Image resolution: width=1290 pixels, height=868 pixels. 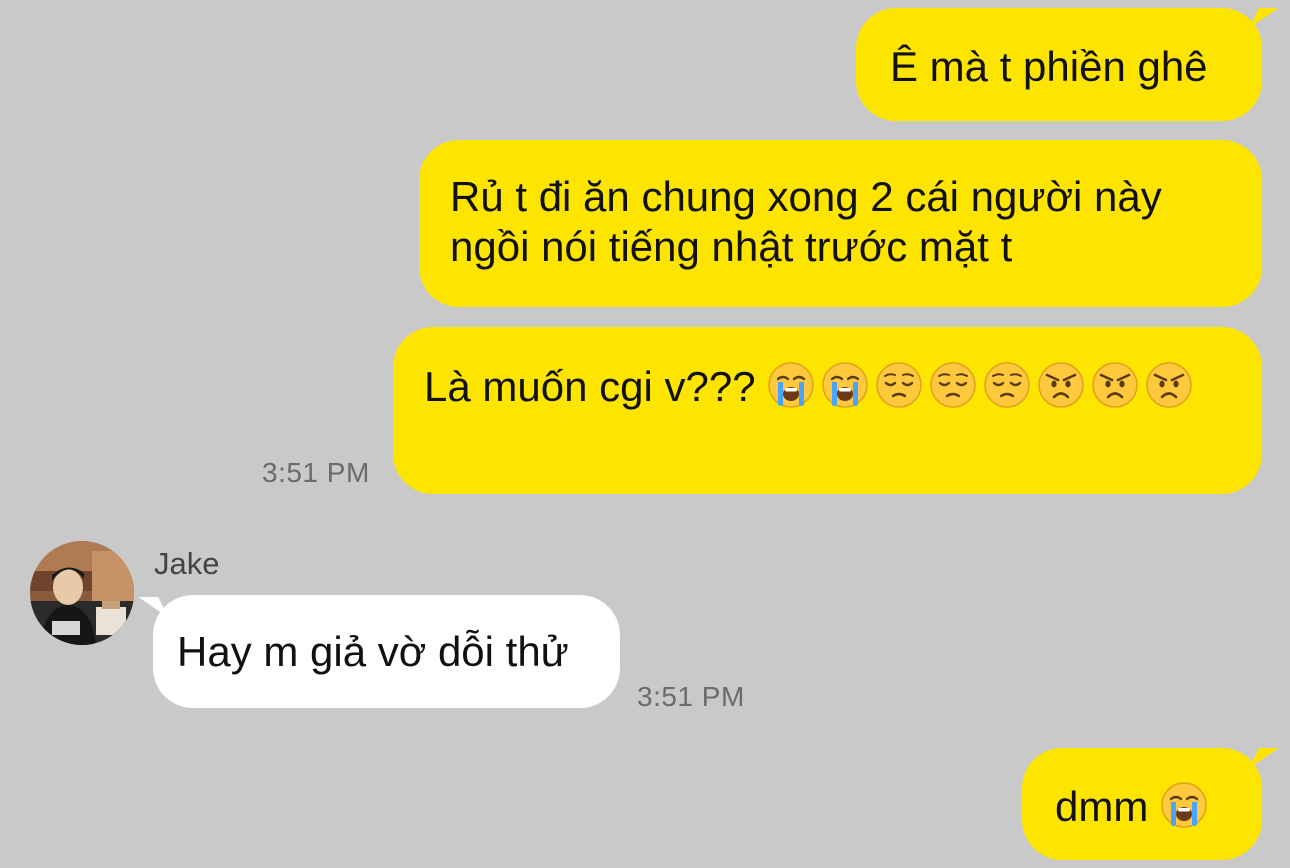 What do you see at coordinates (1102, 806) in the screenshot?
I see `message-text: dmm` at bounding box center [1102, 806].